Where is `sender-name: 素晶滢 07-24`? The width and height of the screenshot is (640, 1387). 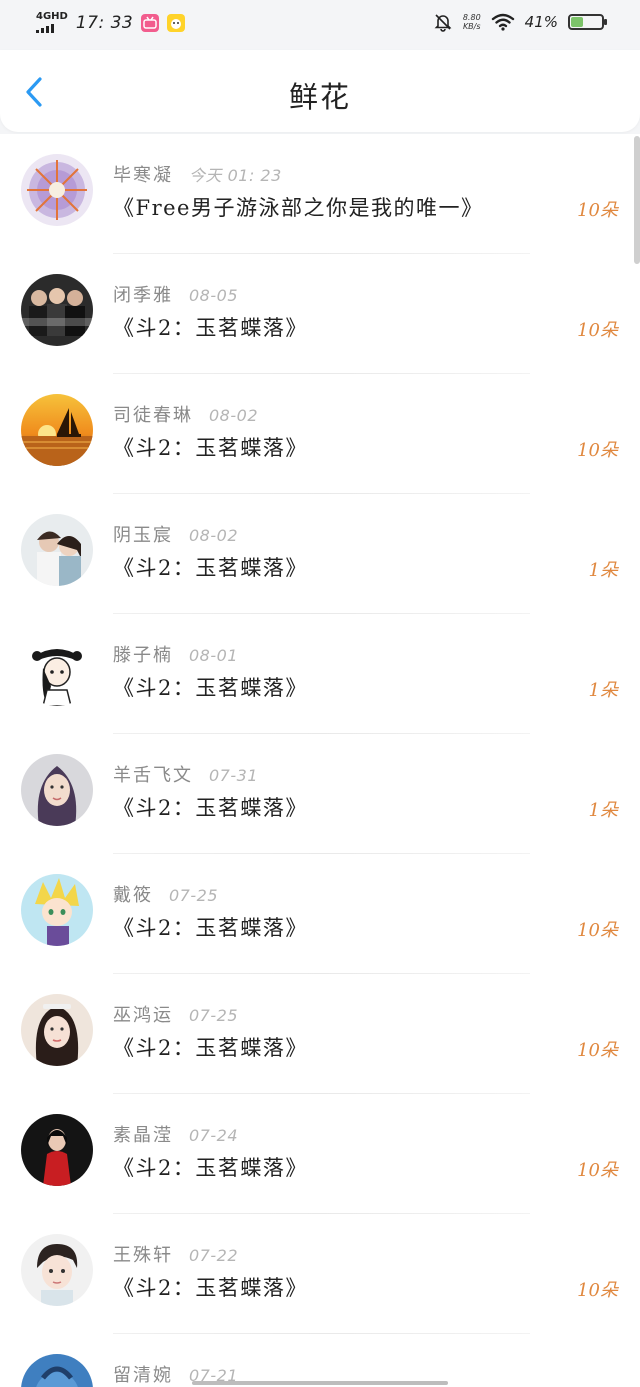 sender-name: 素晶滢 07-24 is located at coordinates (175, 1135).